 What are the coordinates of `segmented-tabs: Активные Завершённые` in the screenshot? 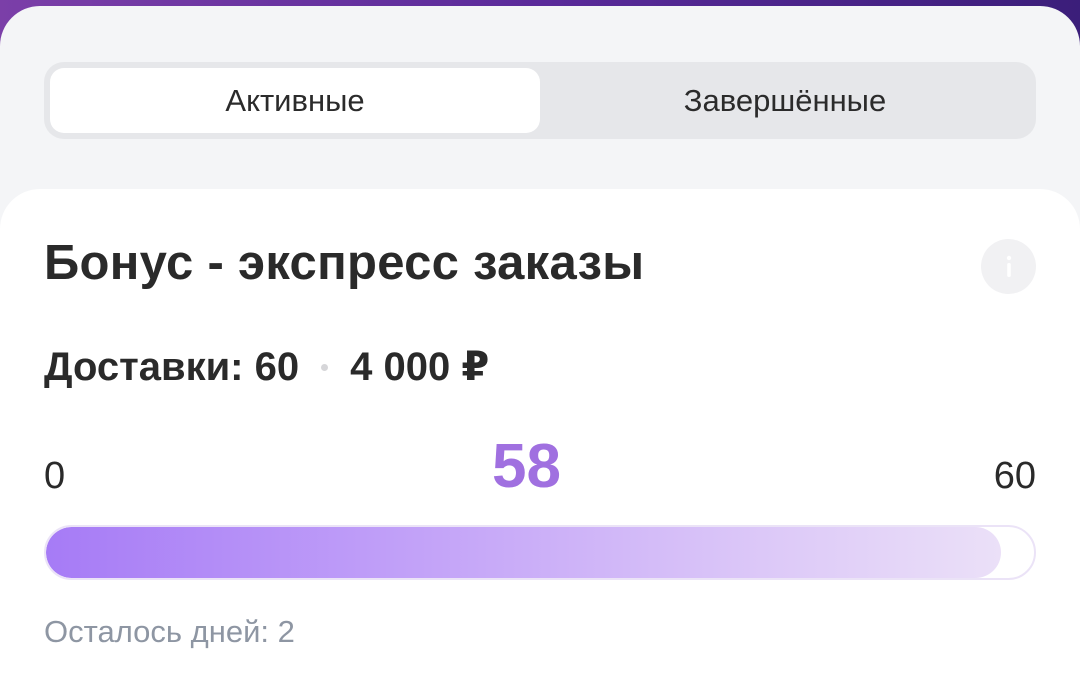 It's located at (540, 100).